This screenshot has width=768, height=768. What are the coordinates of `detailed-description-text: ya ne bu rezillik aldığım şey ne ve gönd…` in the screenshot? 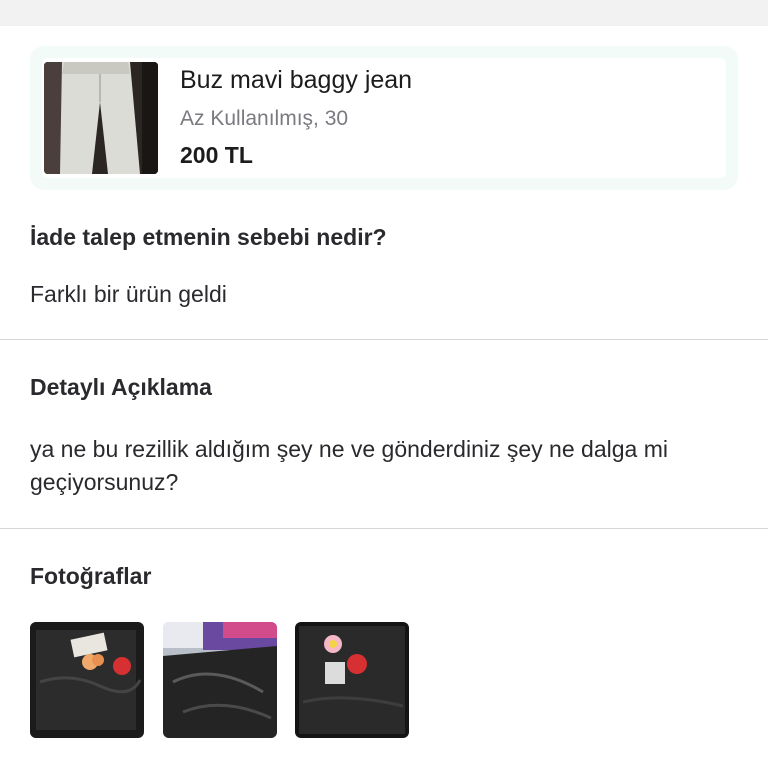 It's located at (349, 465).